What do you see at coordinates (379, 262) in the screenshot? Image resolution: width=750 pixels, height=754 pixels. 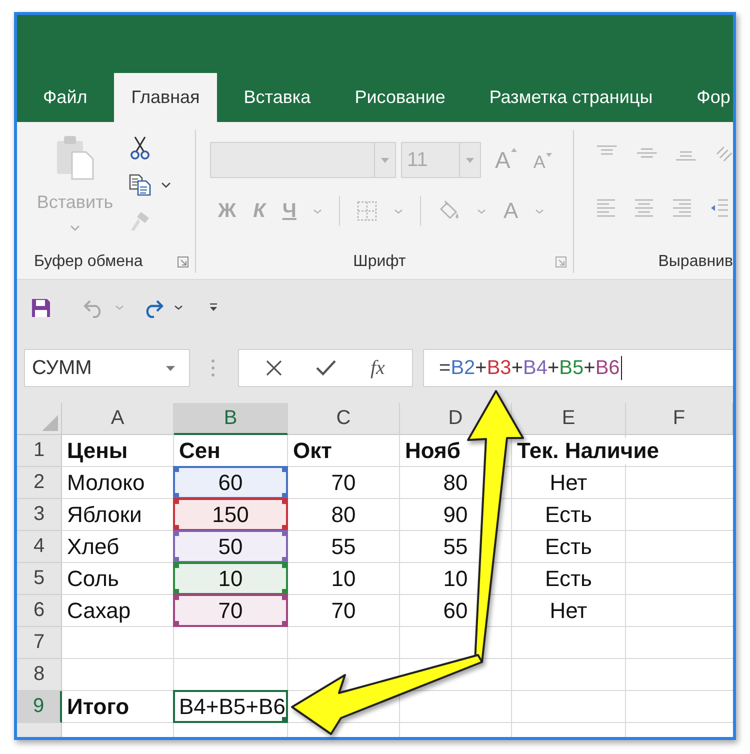 I see `group-label: Шрифт` at bounding box center [379, 262].